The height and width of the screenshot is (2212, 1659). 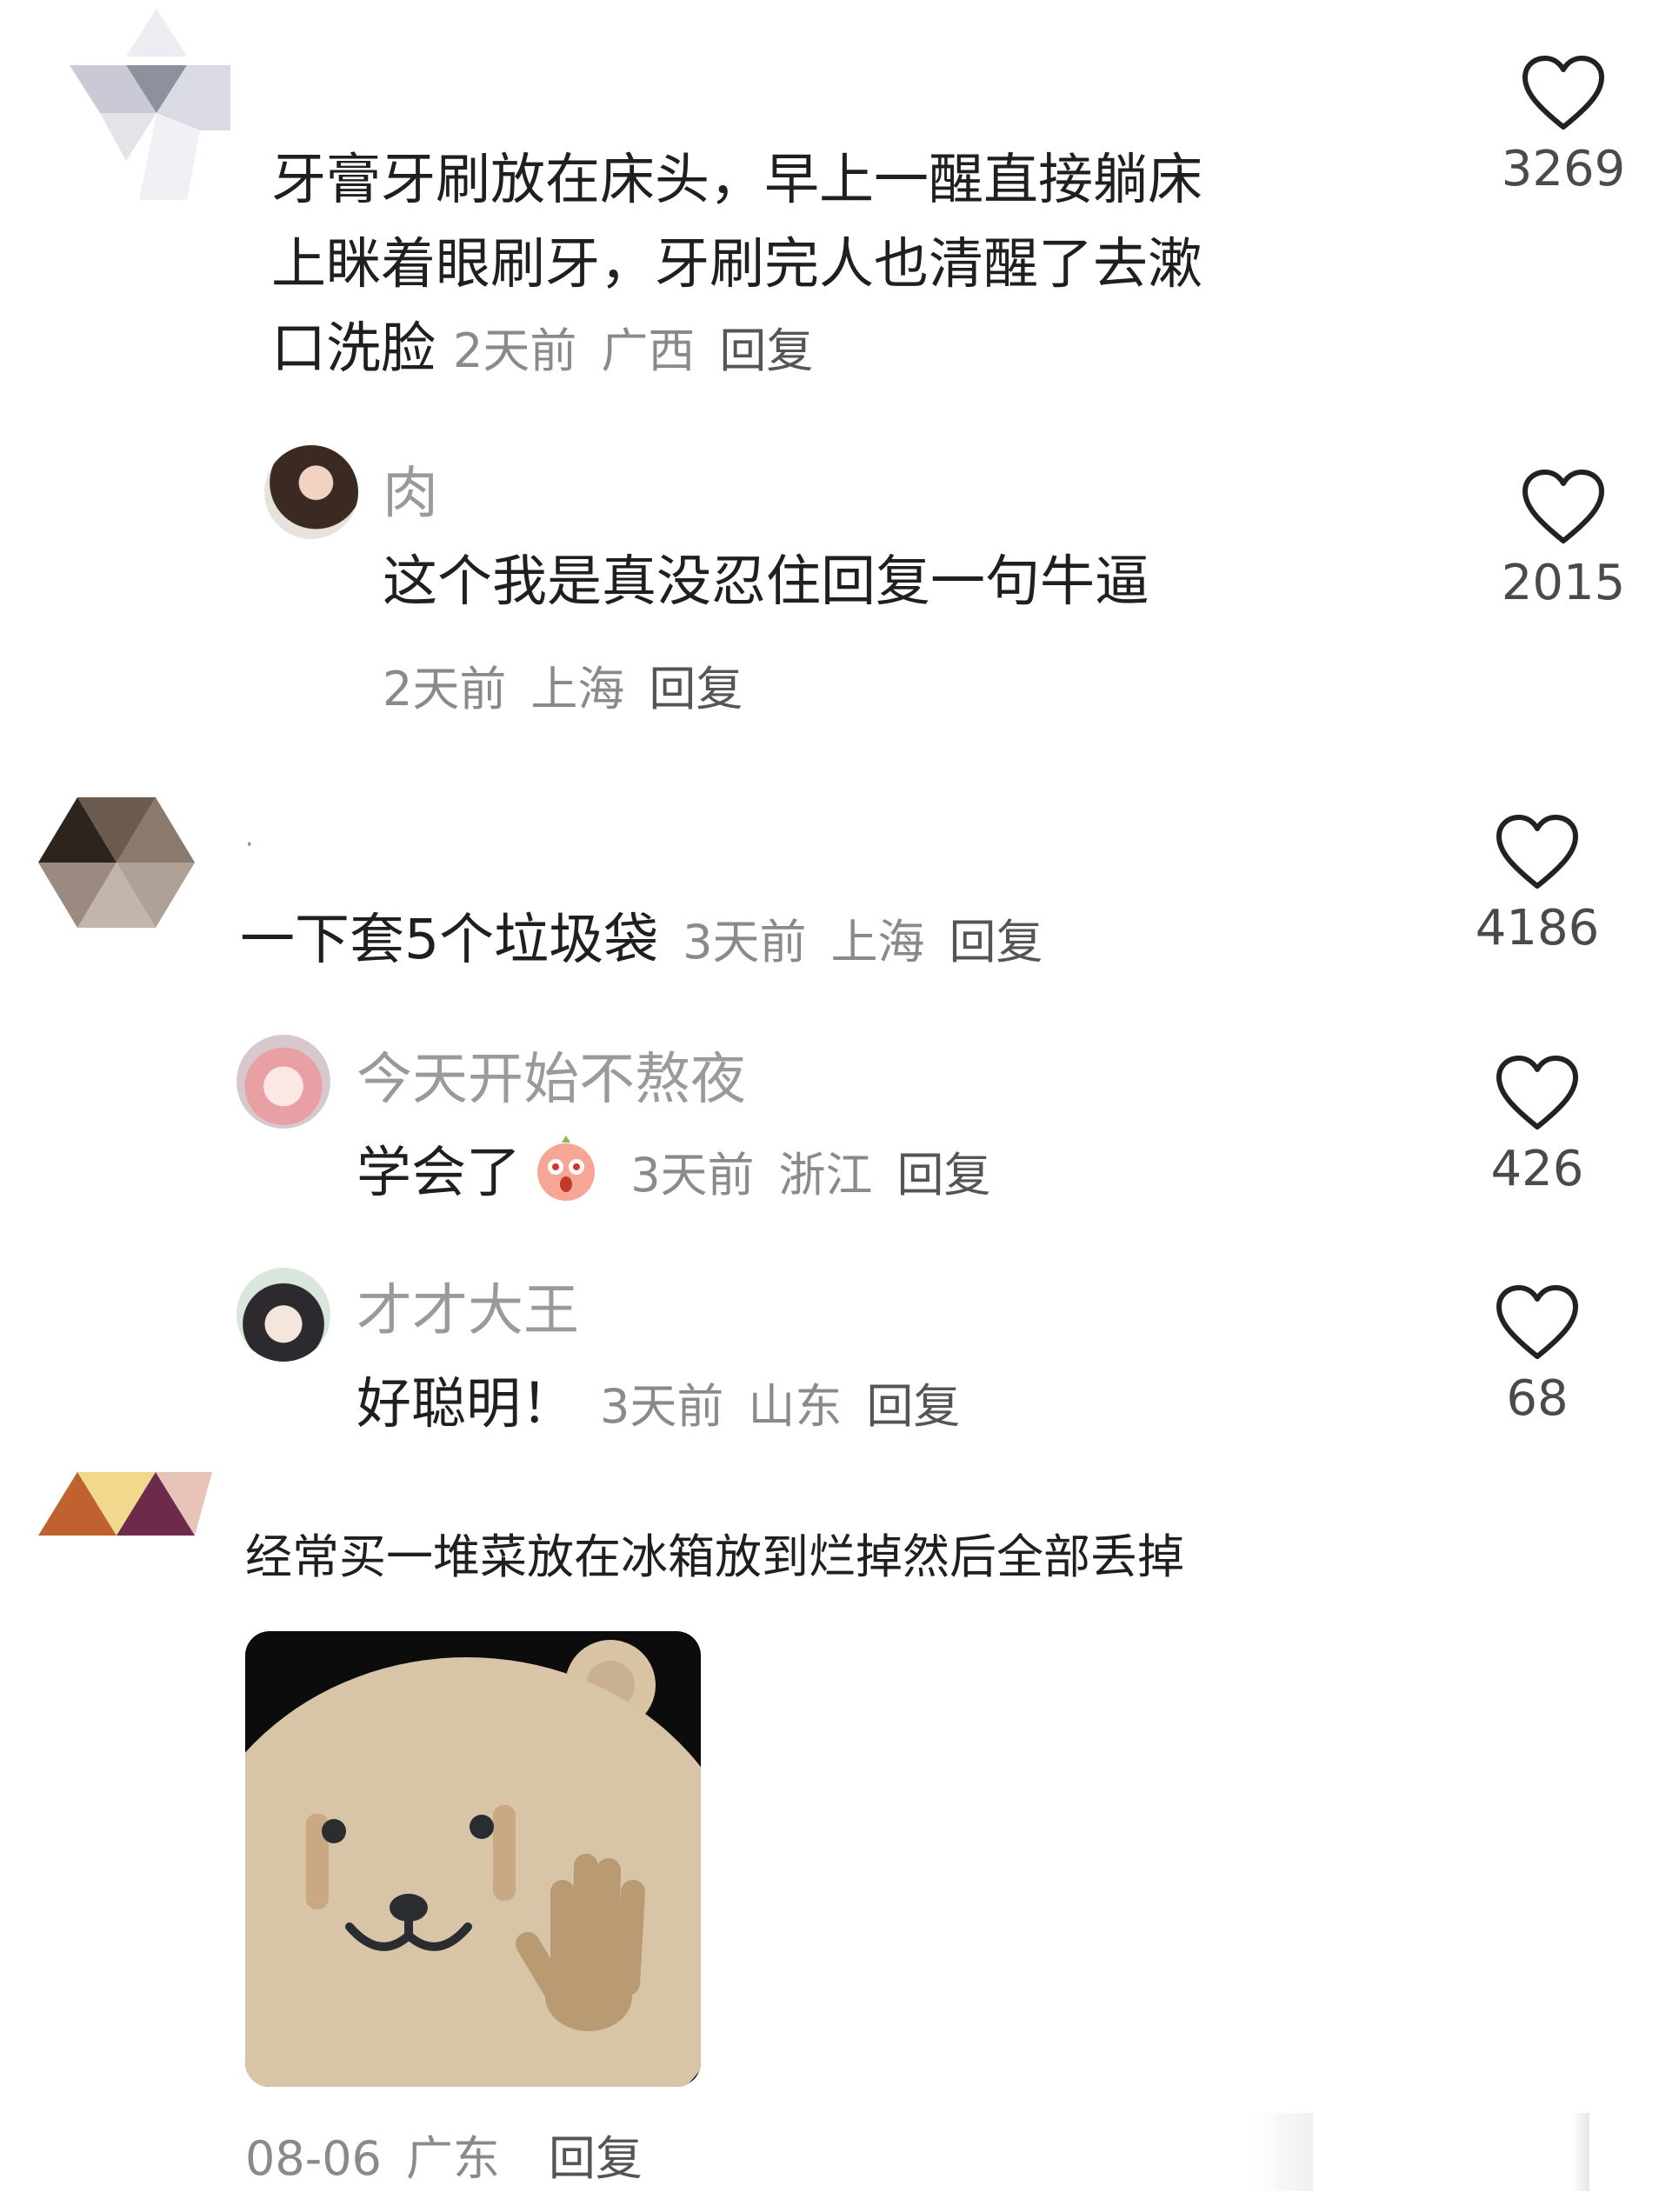 I want to click on comment-text: 牙膏牙刷放在床头，早上一醒直接躺床, so click(x=737, y=179).